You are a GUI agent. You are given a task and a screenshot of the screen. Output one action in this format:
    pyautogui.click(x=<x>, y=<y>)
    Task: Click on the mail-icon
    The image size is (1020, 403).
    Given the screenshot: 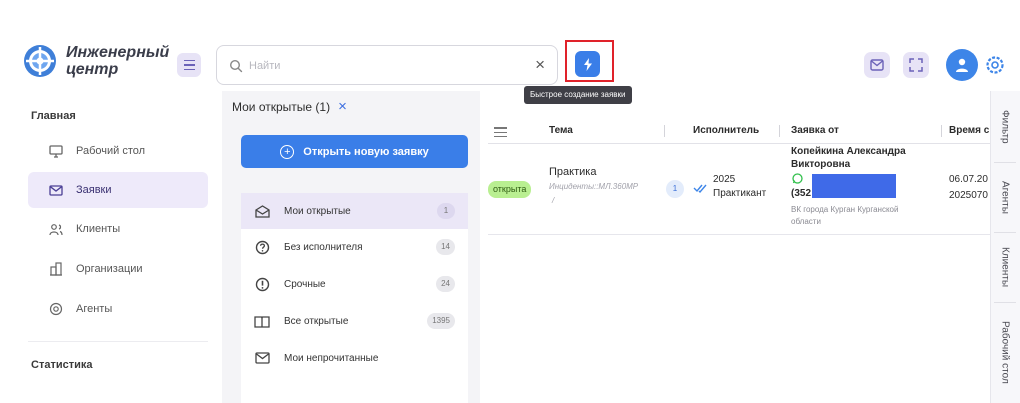 What is the action you would take?
    pyautogui.click(x=877, y=65)
    